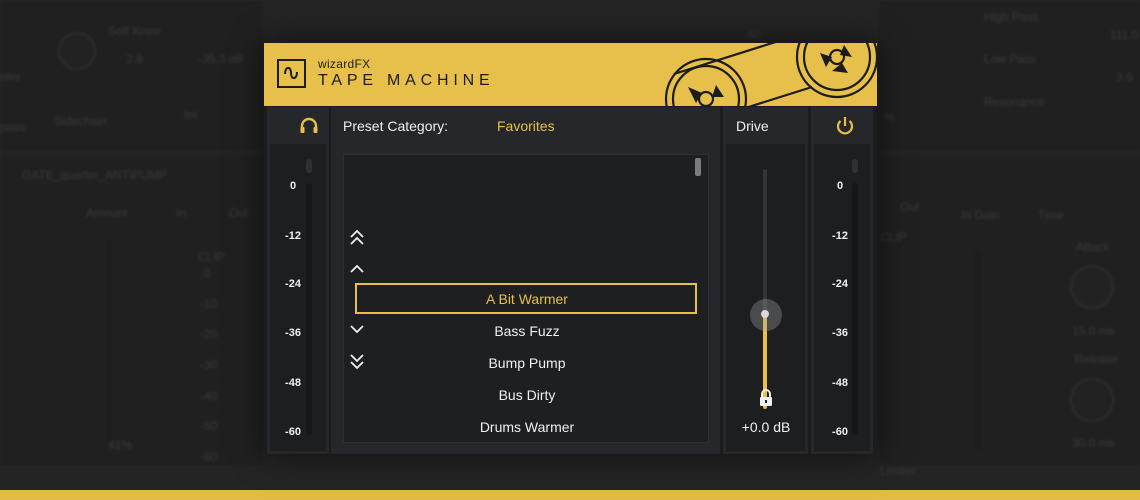  Describe the element at coordinates (293, 333) in the screenshot. I see `input-scale-36: -36` at that location.